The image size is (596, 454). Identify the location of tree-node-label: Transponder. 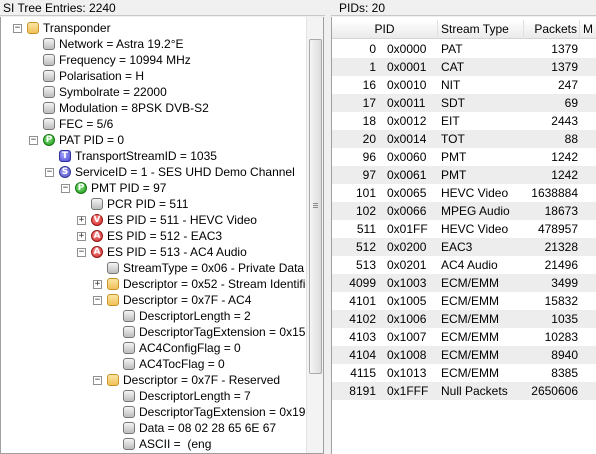
(77, 28).